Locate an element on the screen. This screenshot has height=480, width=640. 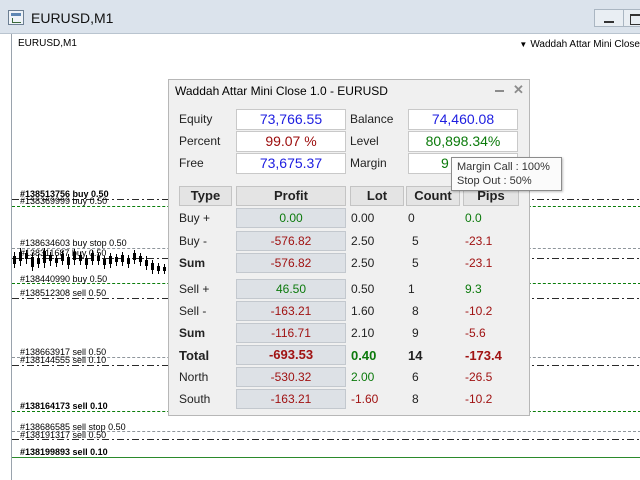
order-label: #138440990 buy 0.50 is located at coordinates (64, 279).